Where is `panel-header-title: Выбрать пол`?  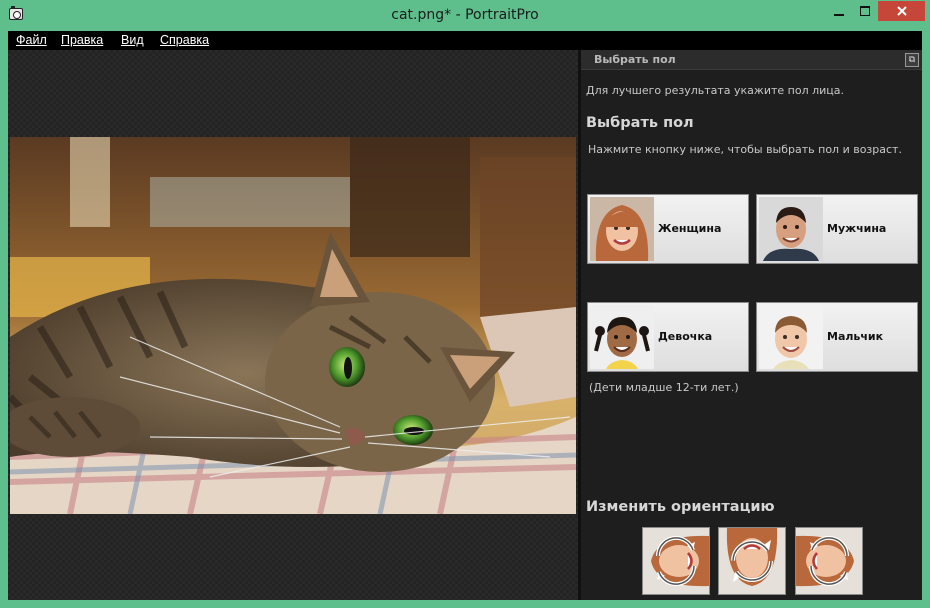 panel-header-title: Выбрать пол is located at coordinates (635, 59).